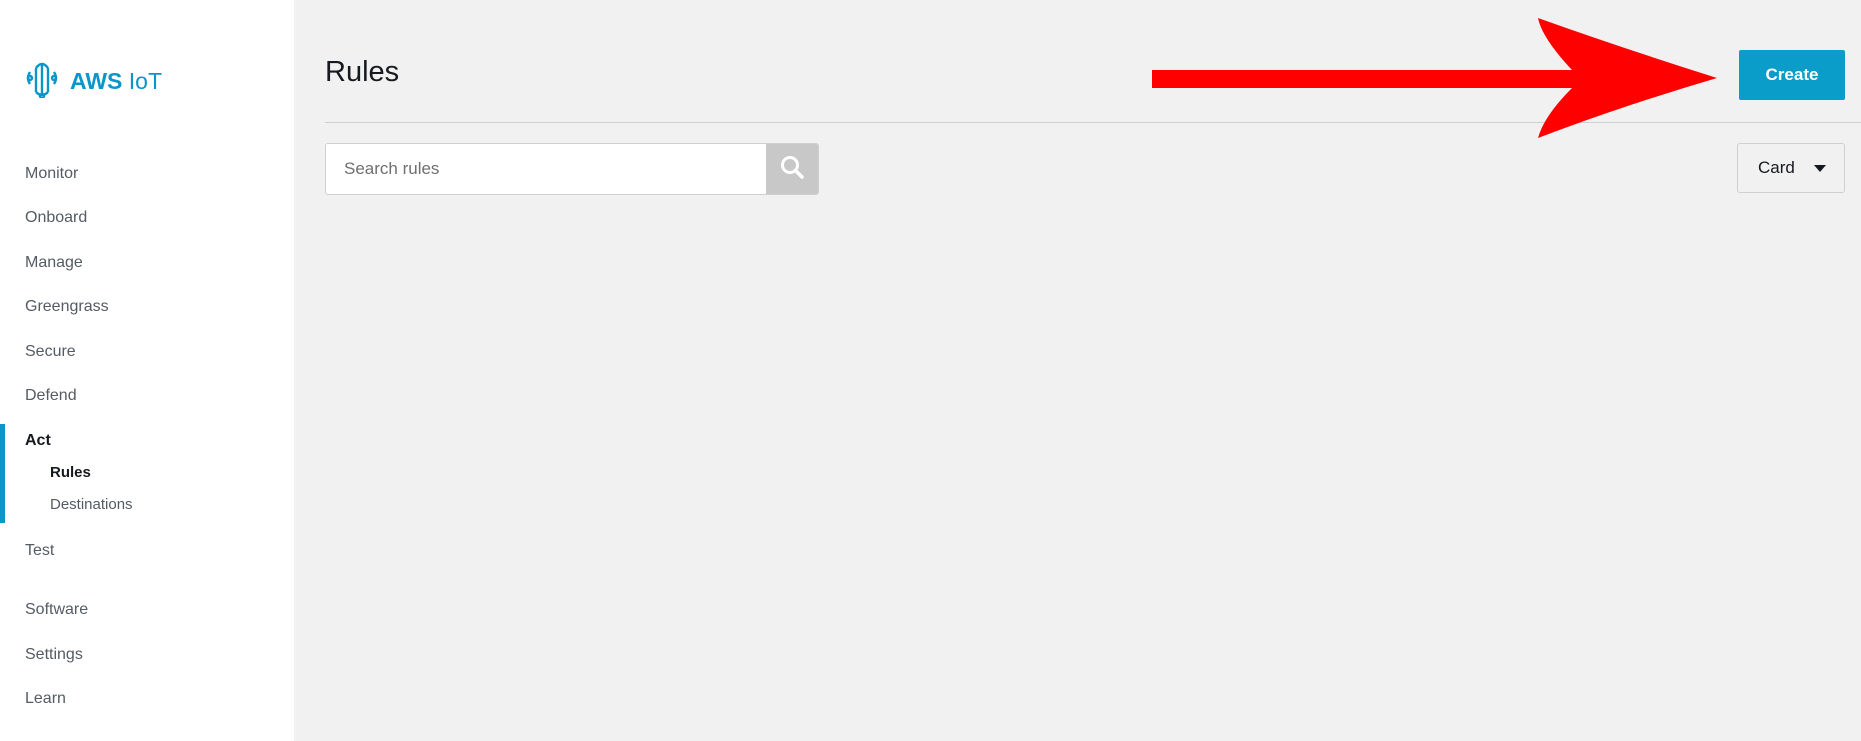 Image resolution: width=1861 pixels, height=741 pixels. I want to click on sidebar-item-settings: Settings, so click(54, 655).